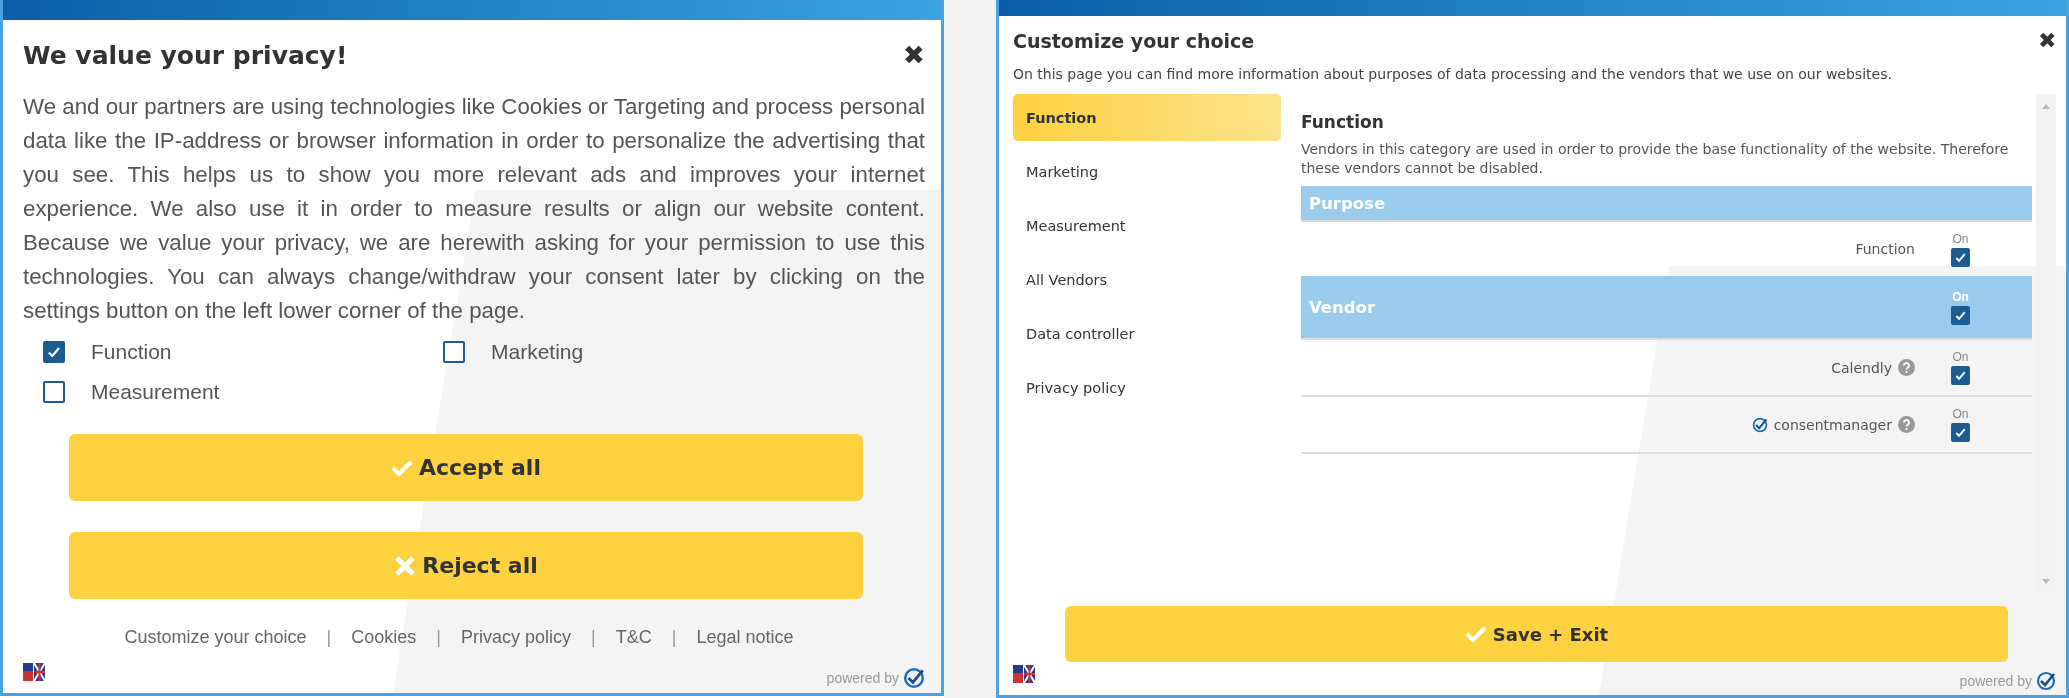 The image size is (2069, 698). I want to click on purpose-name: Function, so click(1885, 249).